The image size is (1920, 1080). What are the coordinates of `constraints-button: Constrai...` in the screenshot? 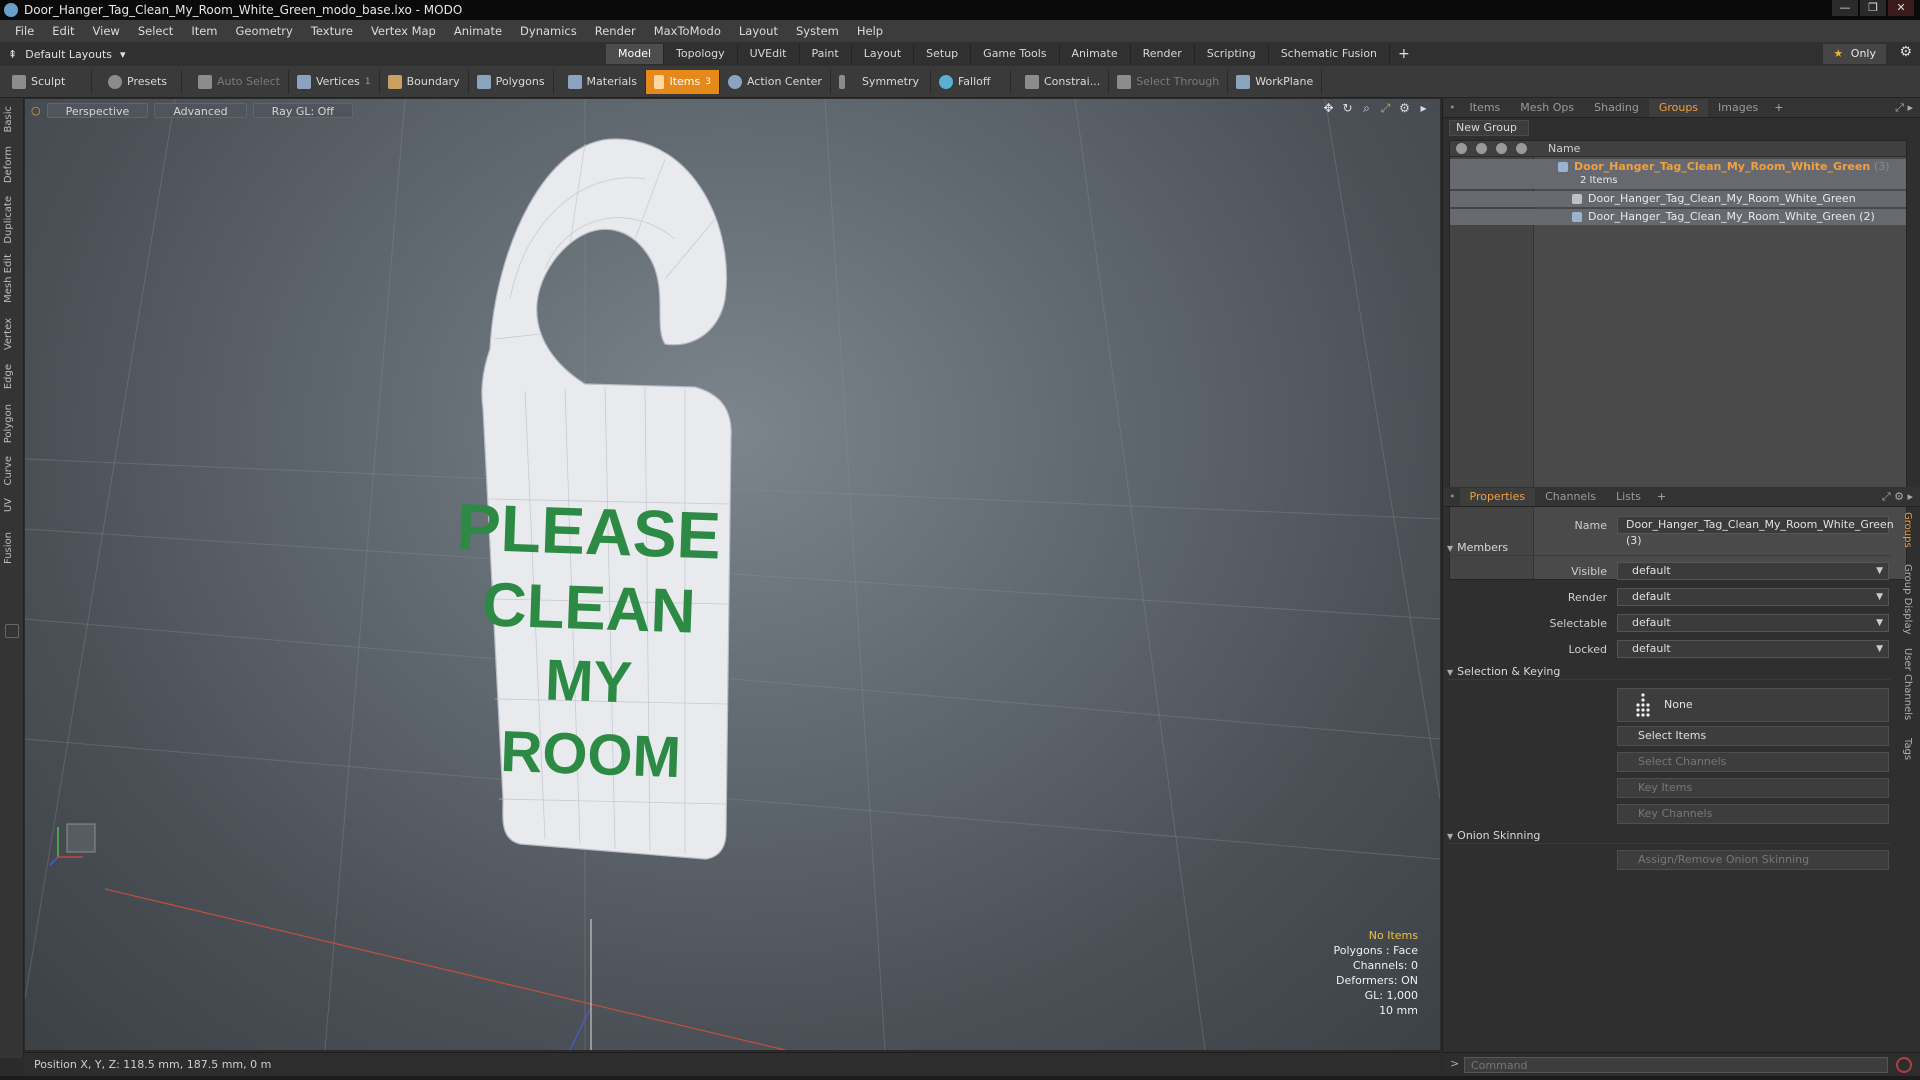 It's located at (1063, 81).